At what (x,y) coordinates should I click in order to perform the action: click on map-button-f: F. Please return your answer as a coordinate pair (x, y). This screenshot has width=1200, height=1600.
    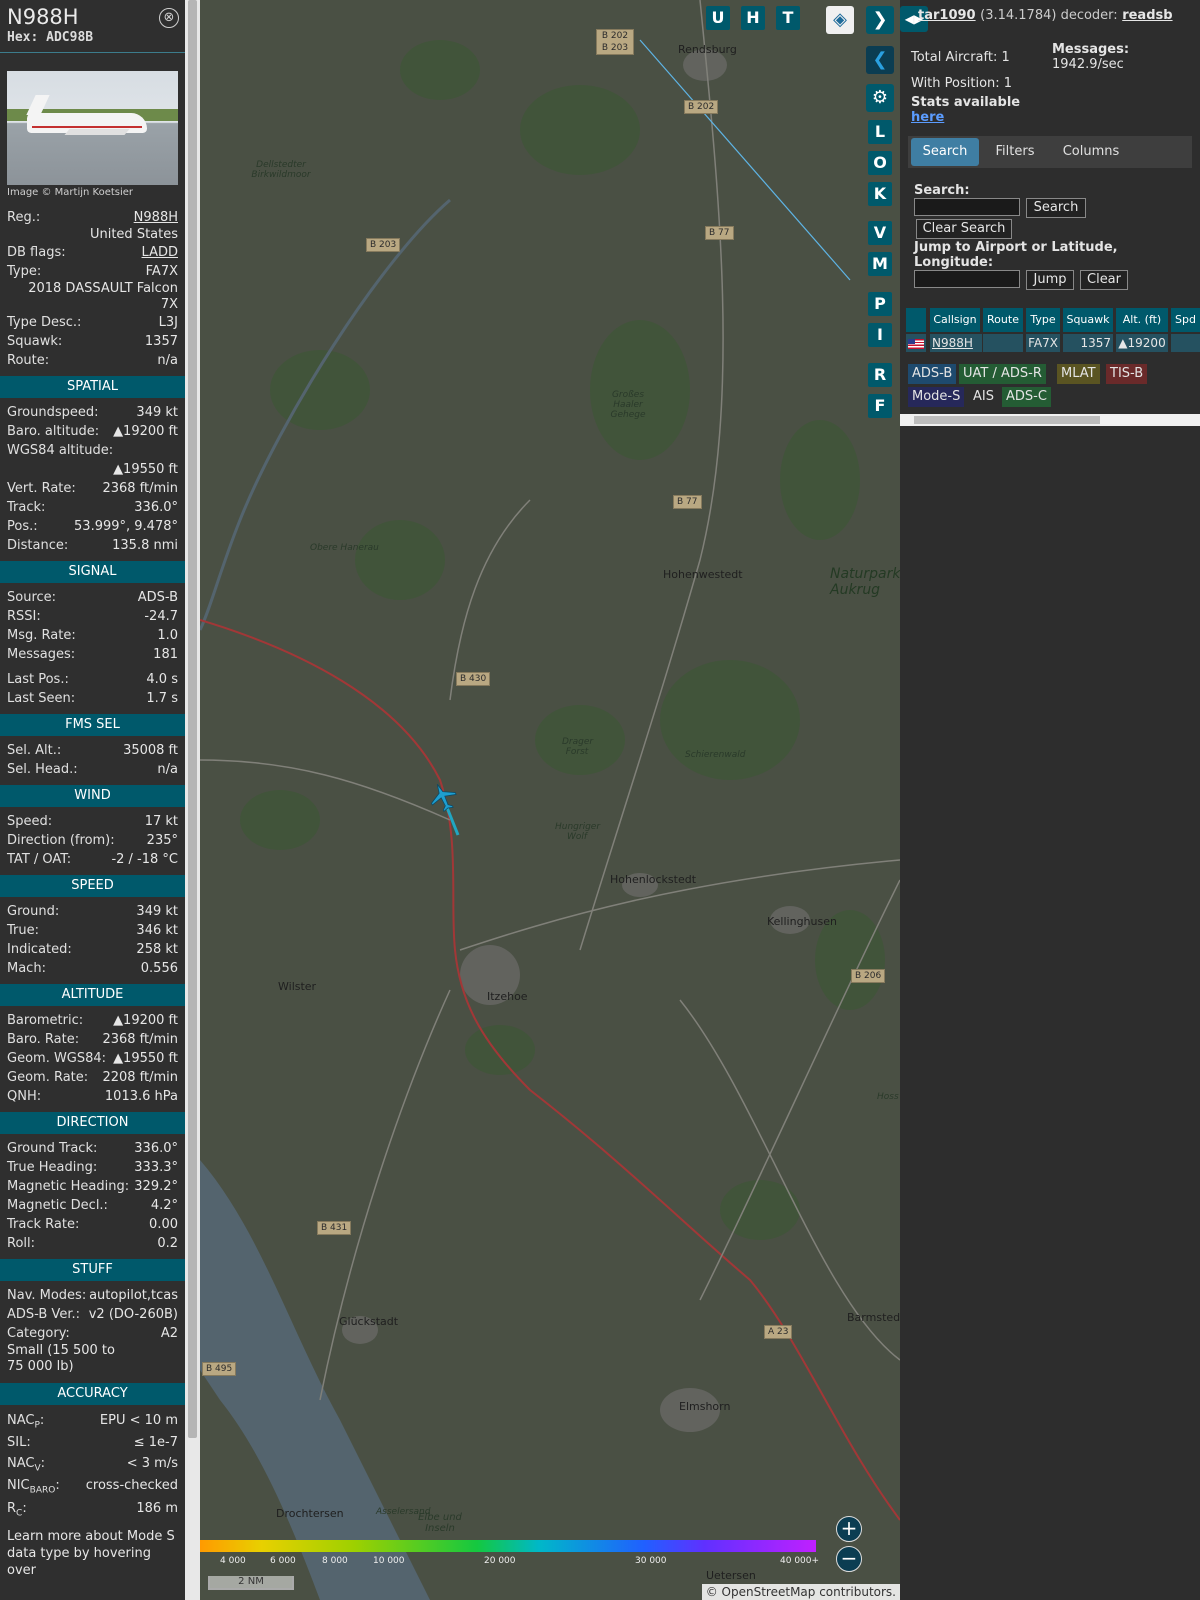
    Looking at the image, I should click on (880, 406).